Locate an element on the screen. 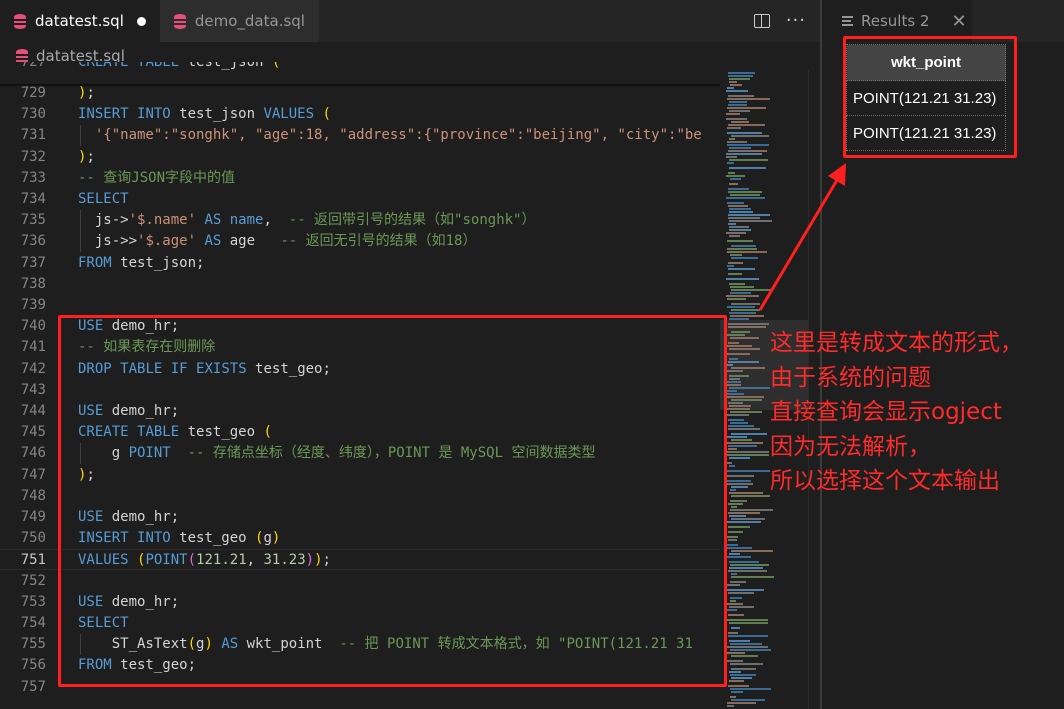 This screenshot has height=709, width=1064. code-line: 734 SELECT is located at coordinates (360, 199).